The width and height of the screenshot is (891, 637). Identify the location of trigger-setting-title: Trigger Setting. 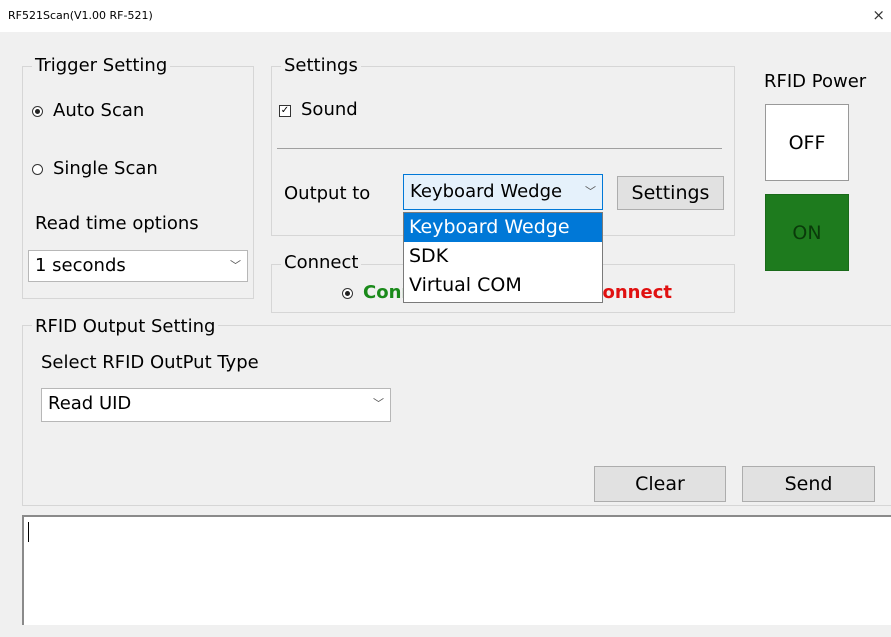
(101, 66).